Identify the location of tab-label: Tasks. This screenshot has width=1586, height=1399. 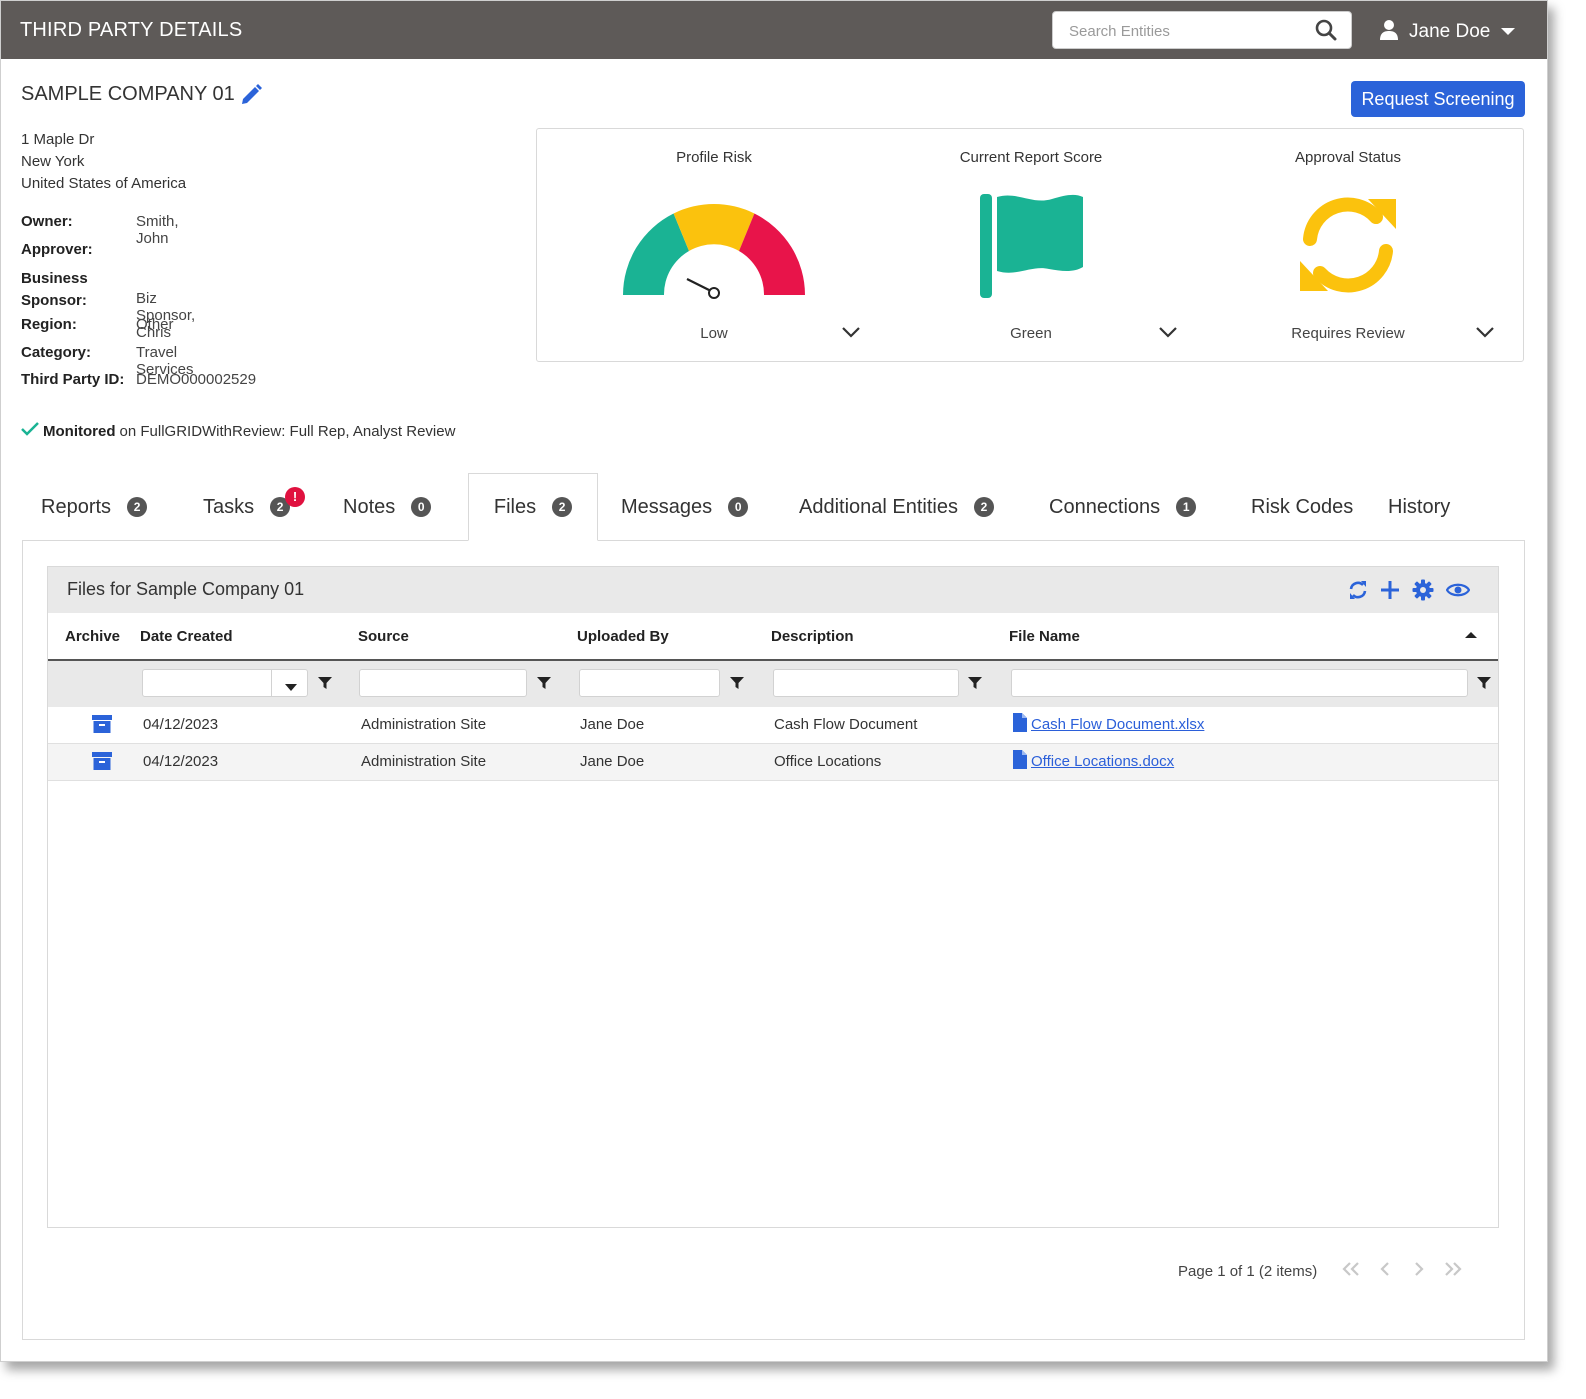
(229, 506).